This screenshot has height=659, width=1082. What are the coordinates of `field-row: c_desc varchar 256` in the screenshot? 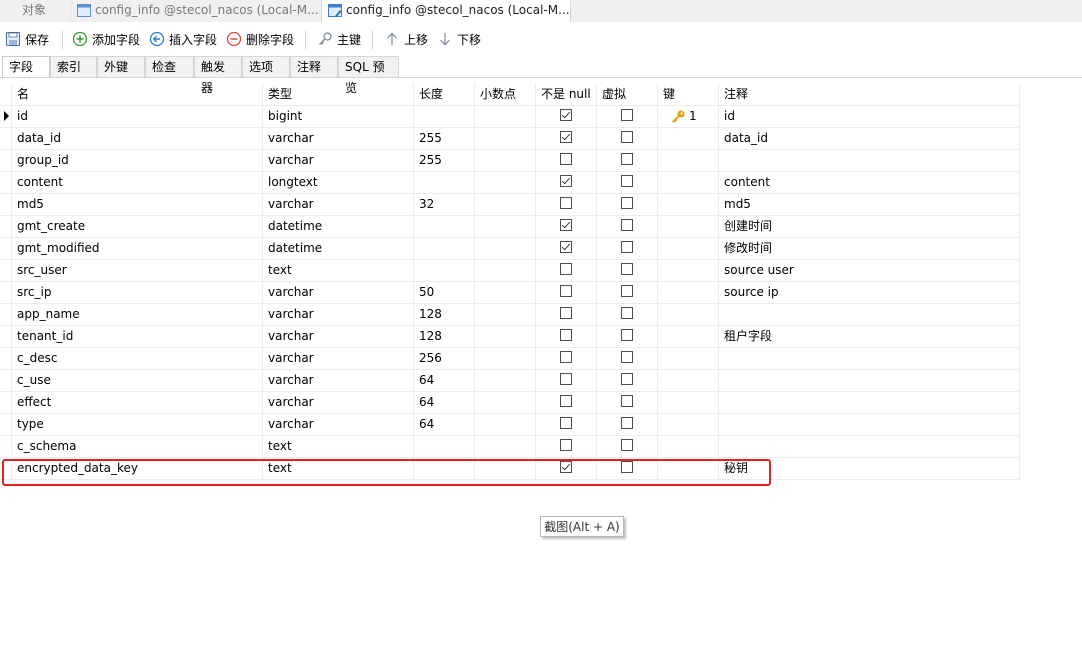 It's located at (510, 358).